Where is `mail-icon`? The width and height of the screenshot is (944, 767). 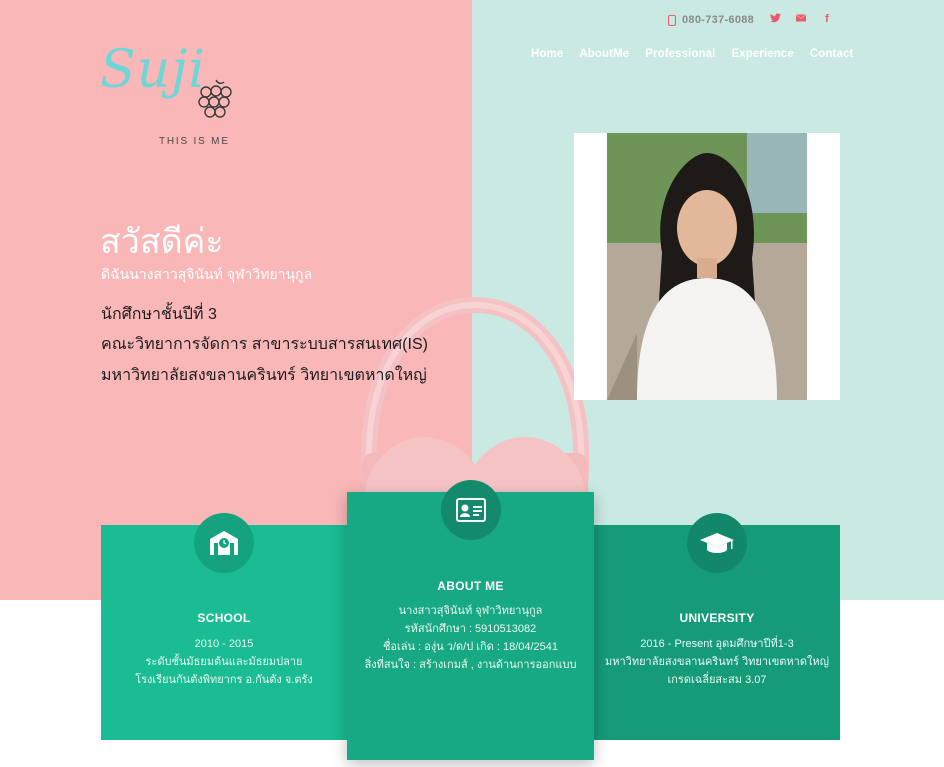
mail-icon is located at coordinates (801, 19).